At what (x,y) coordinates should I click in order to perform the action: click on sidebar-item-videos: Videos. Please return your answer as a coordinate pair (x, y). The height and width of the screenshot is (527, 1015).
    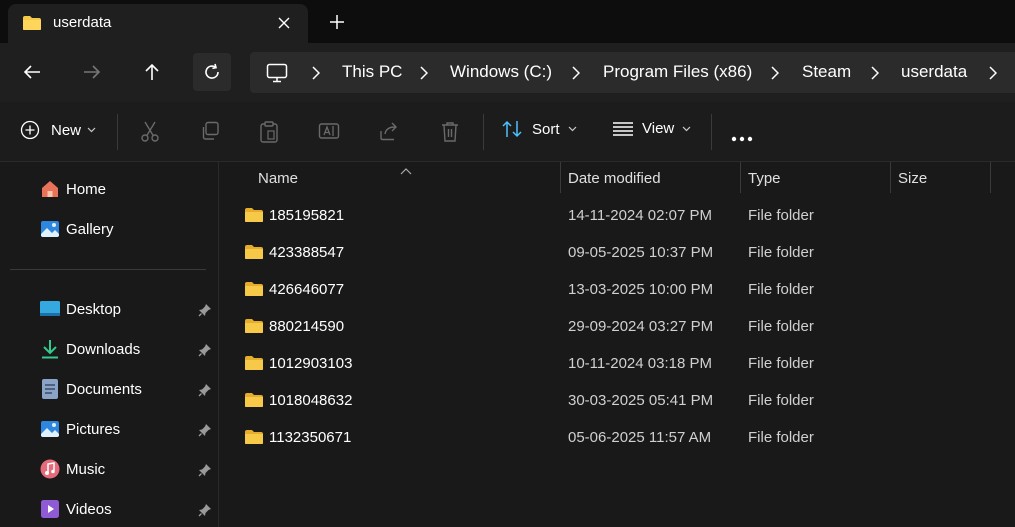
    Looking at the image, I should click on (76, 509).